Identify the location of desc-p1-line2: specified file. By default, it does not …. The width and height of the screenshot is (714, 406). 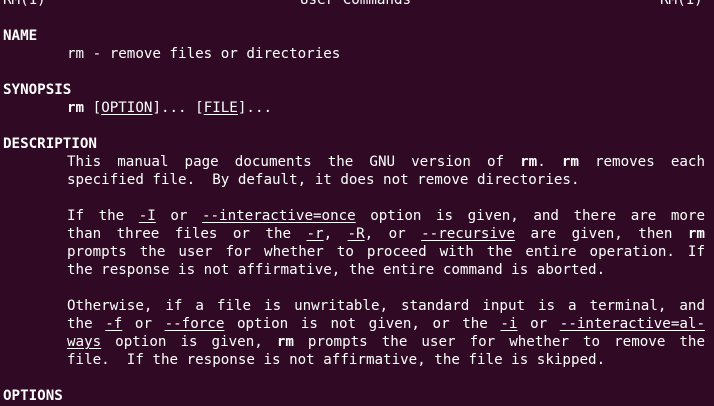
(323, 180).